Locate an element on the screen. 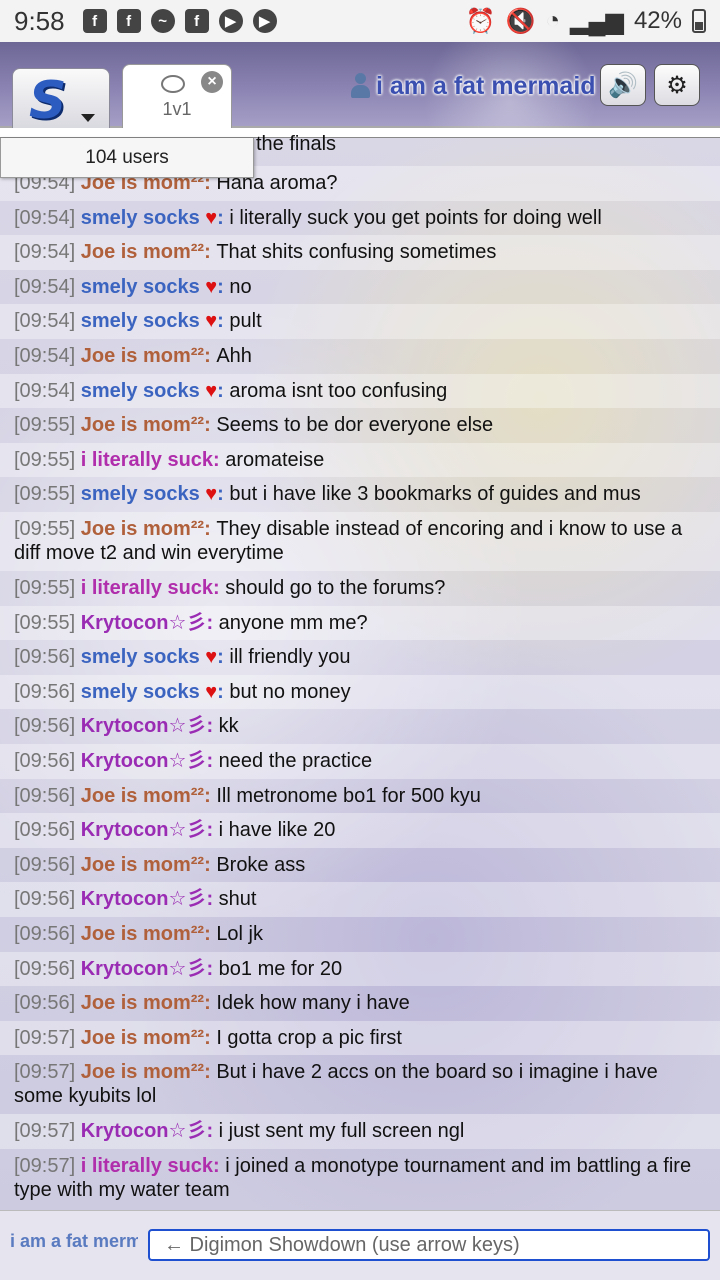 The width and height of the screenshot is (720, 1280). status-bar: 9:58 f f ~ f ▶ ▶ ⏰ 🔇 ◔ ▂▄▆ 42% is located at coordinates (360, 21).